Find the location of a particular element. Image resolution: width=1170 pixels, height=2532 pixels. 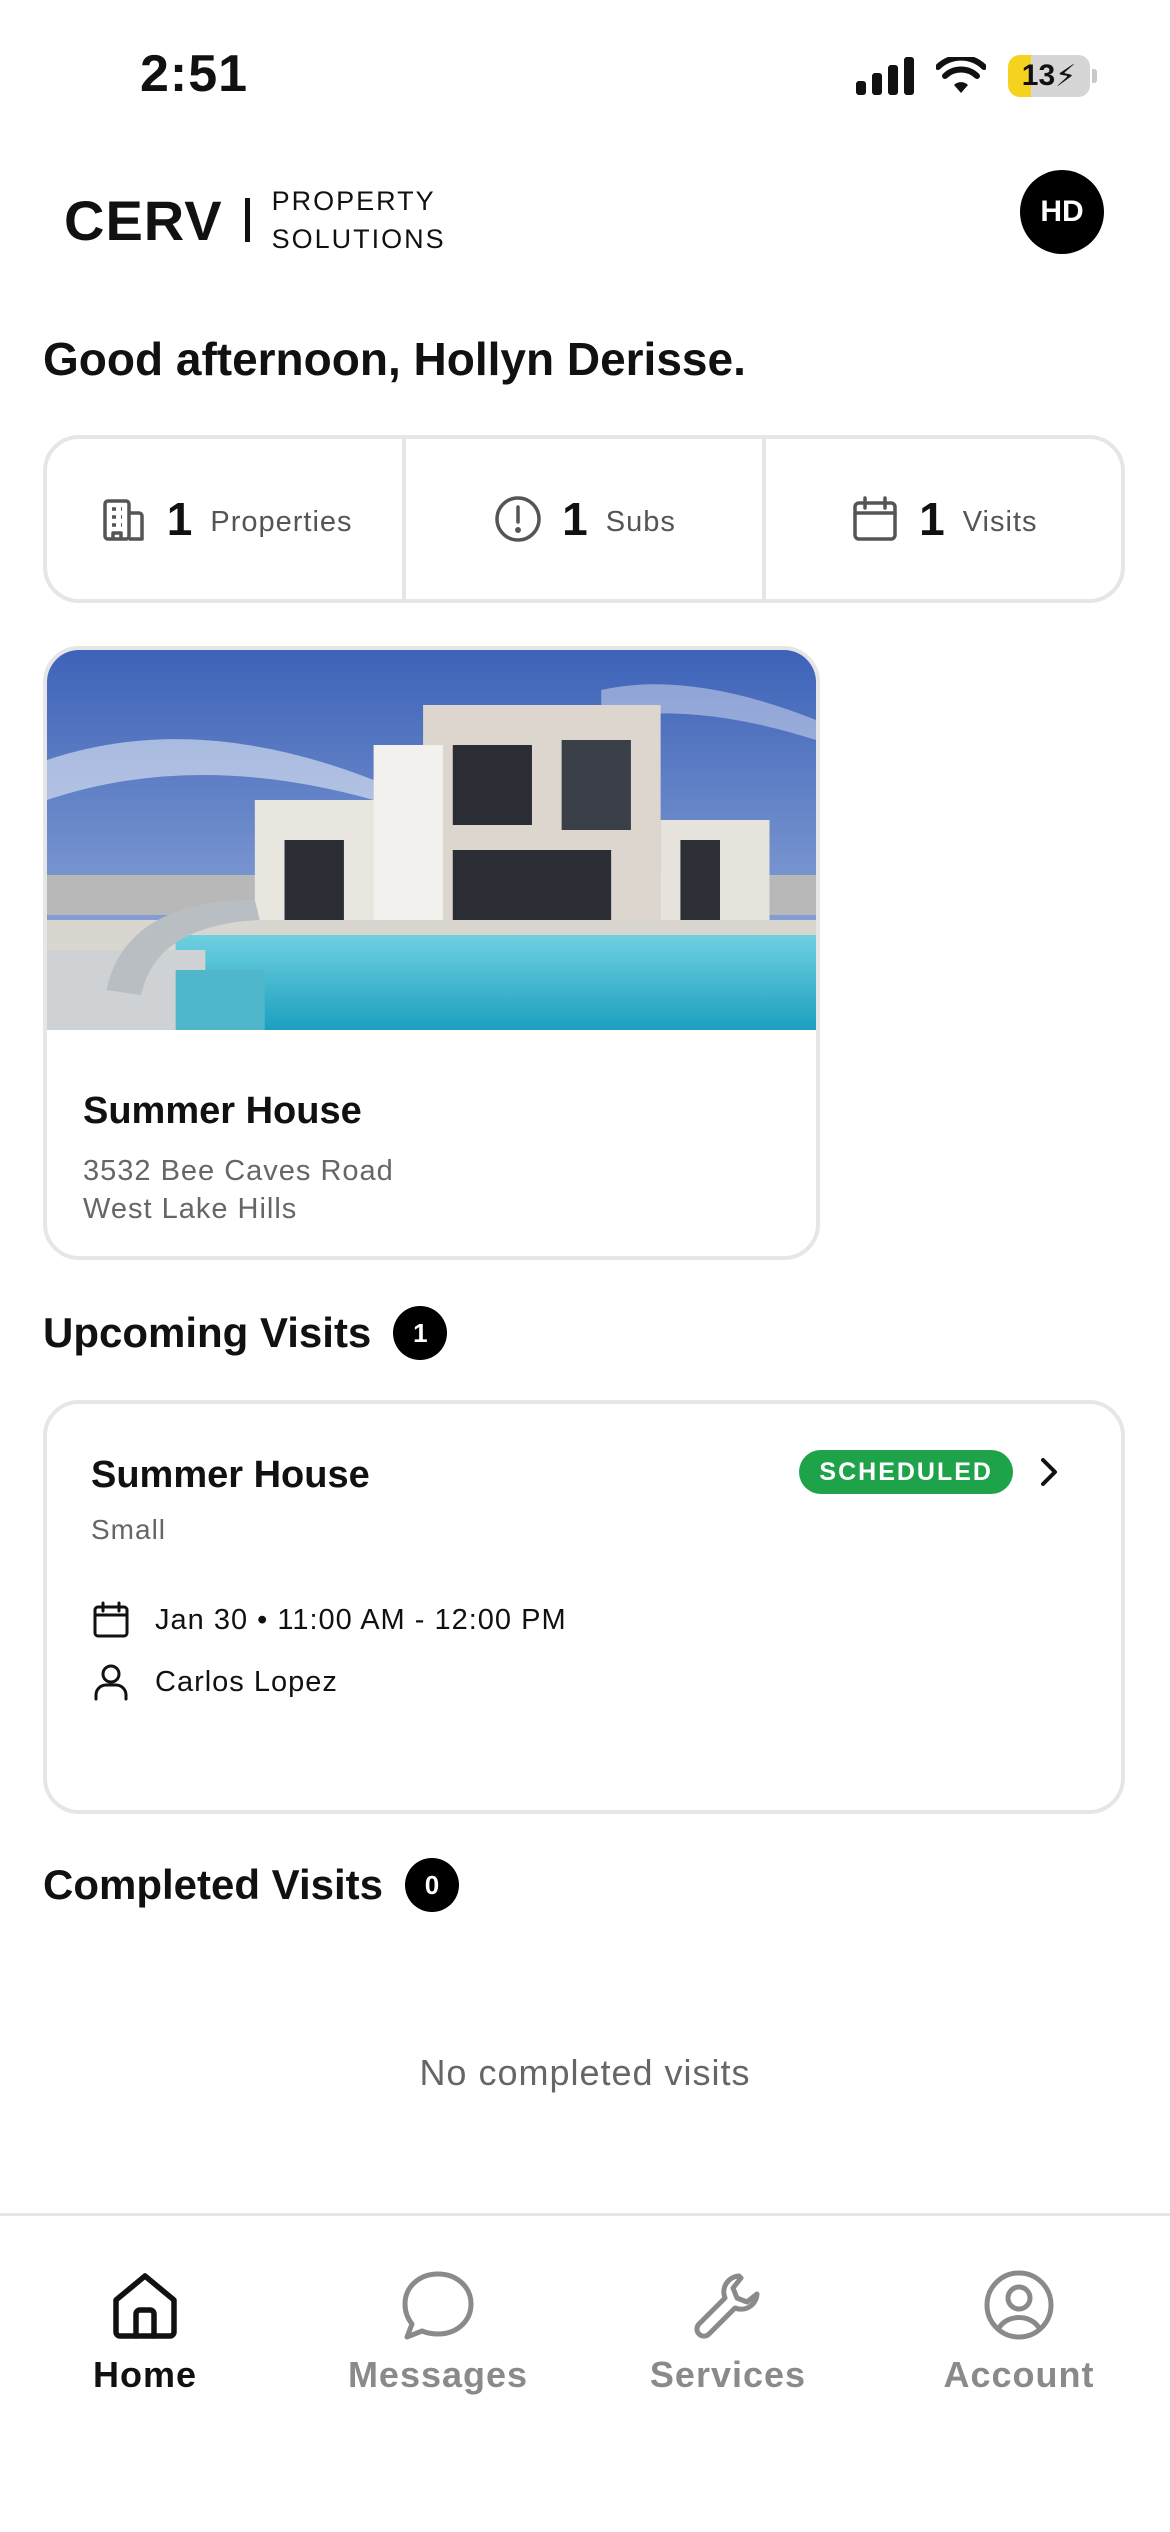

tab-label: Services is located at coordinates (728, 2374).